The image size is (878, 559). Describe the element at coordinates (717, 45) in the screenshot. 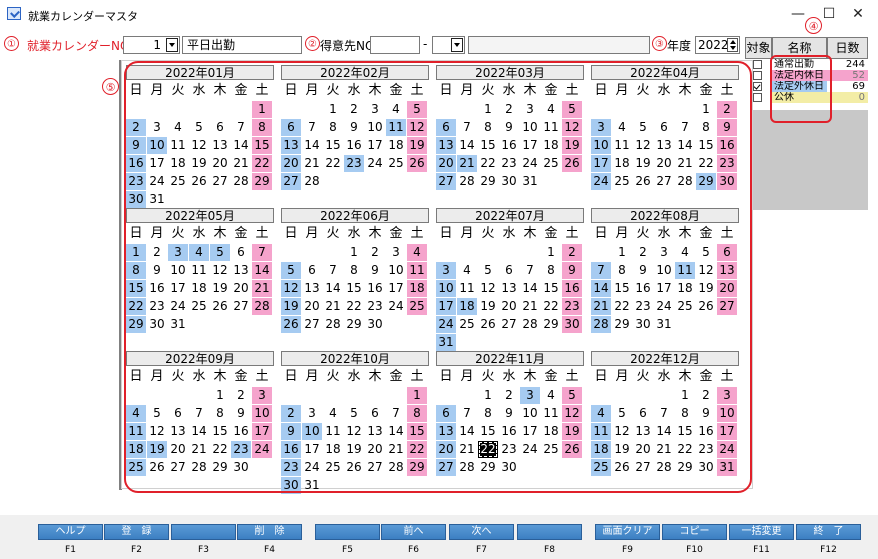

I see `year-spinner: 2022` at that location.